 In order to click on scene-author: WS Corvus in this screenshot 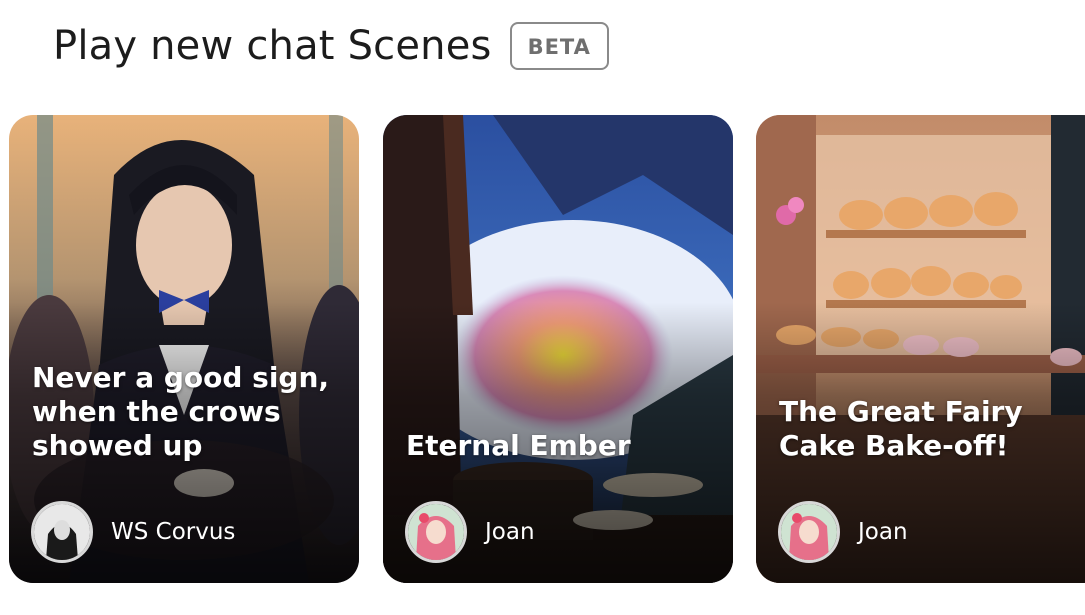, I will do `click(133, 532)`.